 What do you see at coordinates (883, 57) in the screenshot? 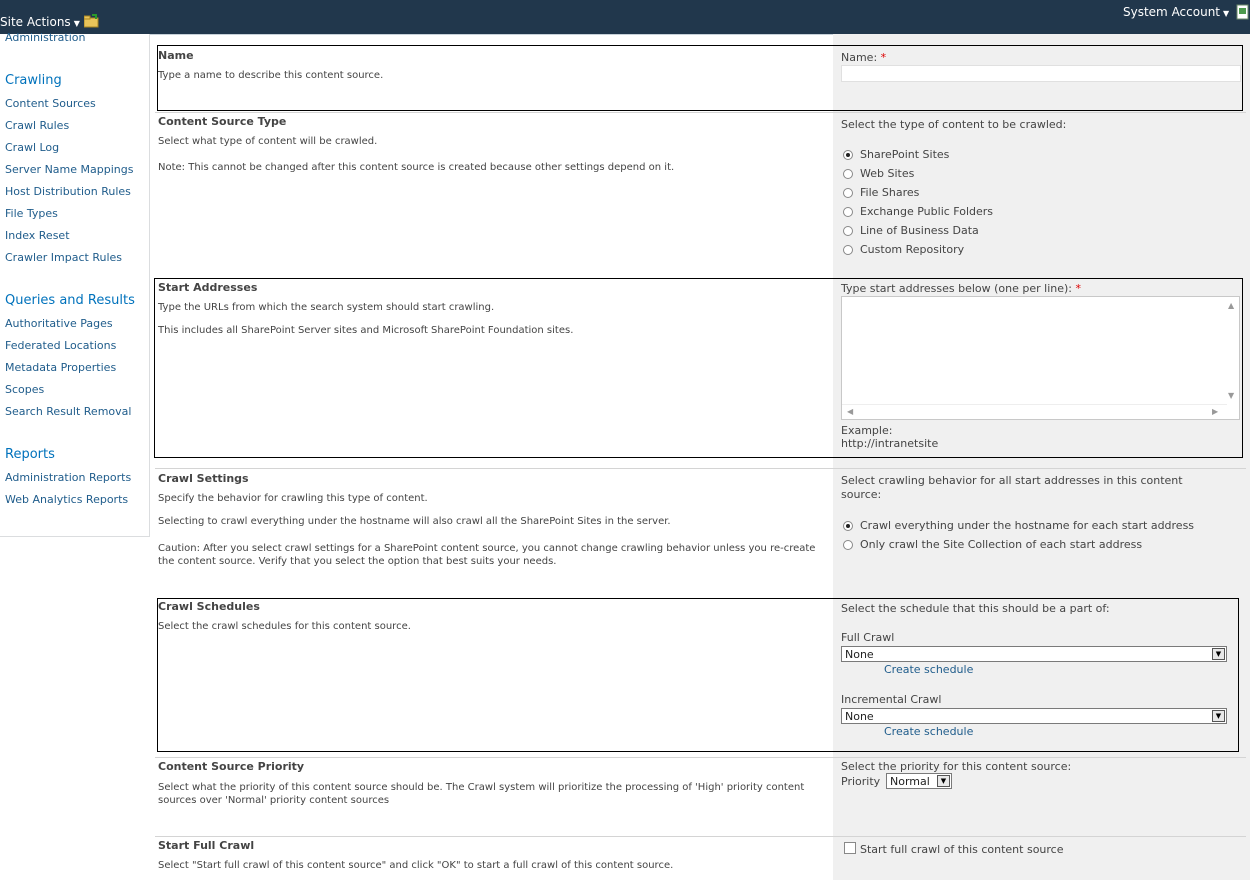
I see `required-marker: *` at bounding box center [883, 57].